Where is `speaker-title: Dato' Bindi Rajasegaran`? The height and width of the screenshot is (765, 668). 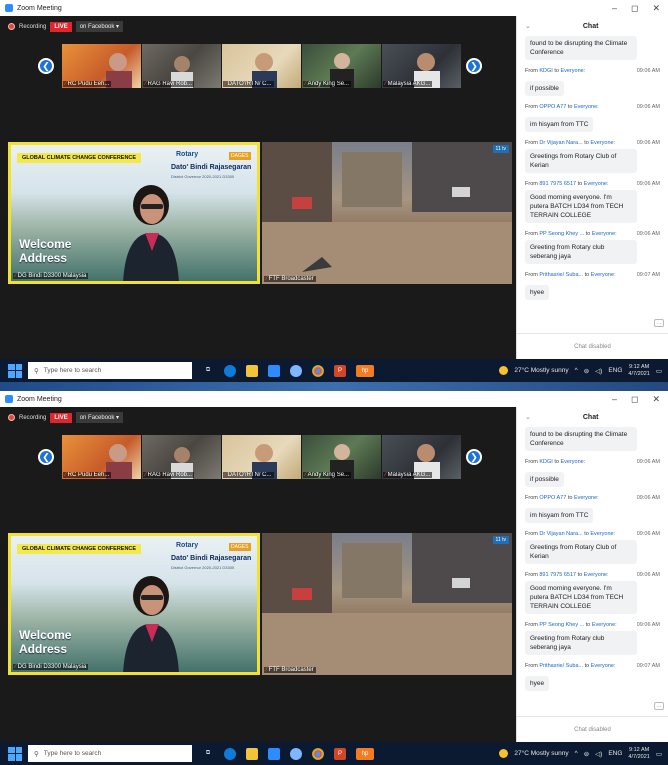
speaker-title: Dato' Bindi Rajasegaran is located at coordinates (211, 167).